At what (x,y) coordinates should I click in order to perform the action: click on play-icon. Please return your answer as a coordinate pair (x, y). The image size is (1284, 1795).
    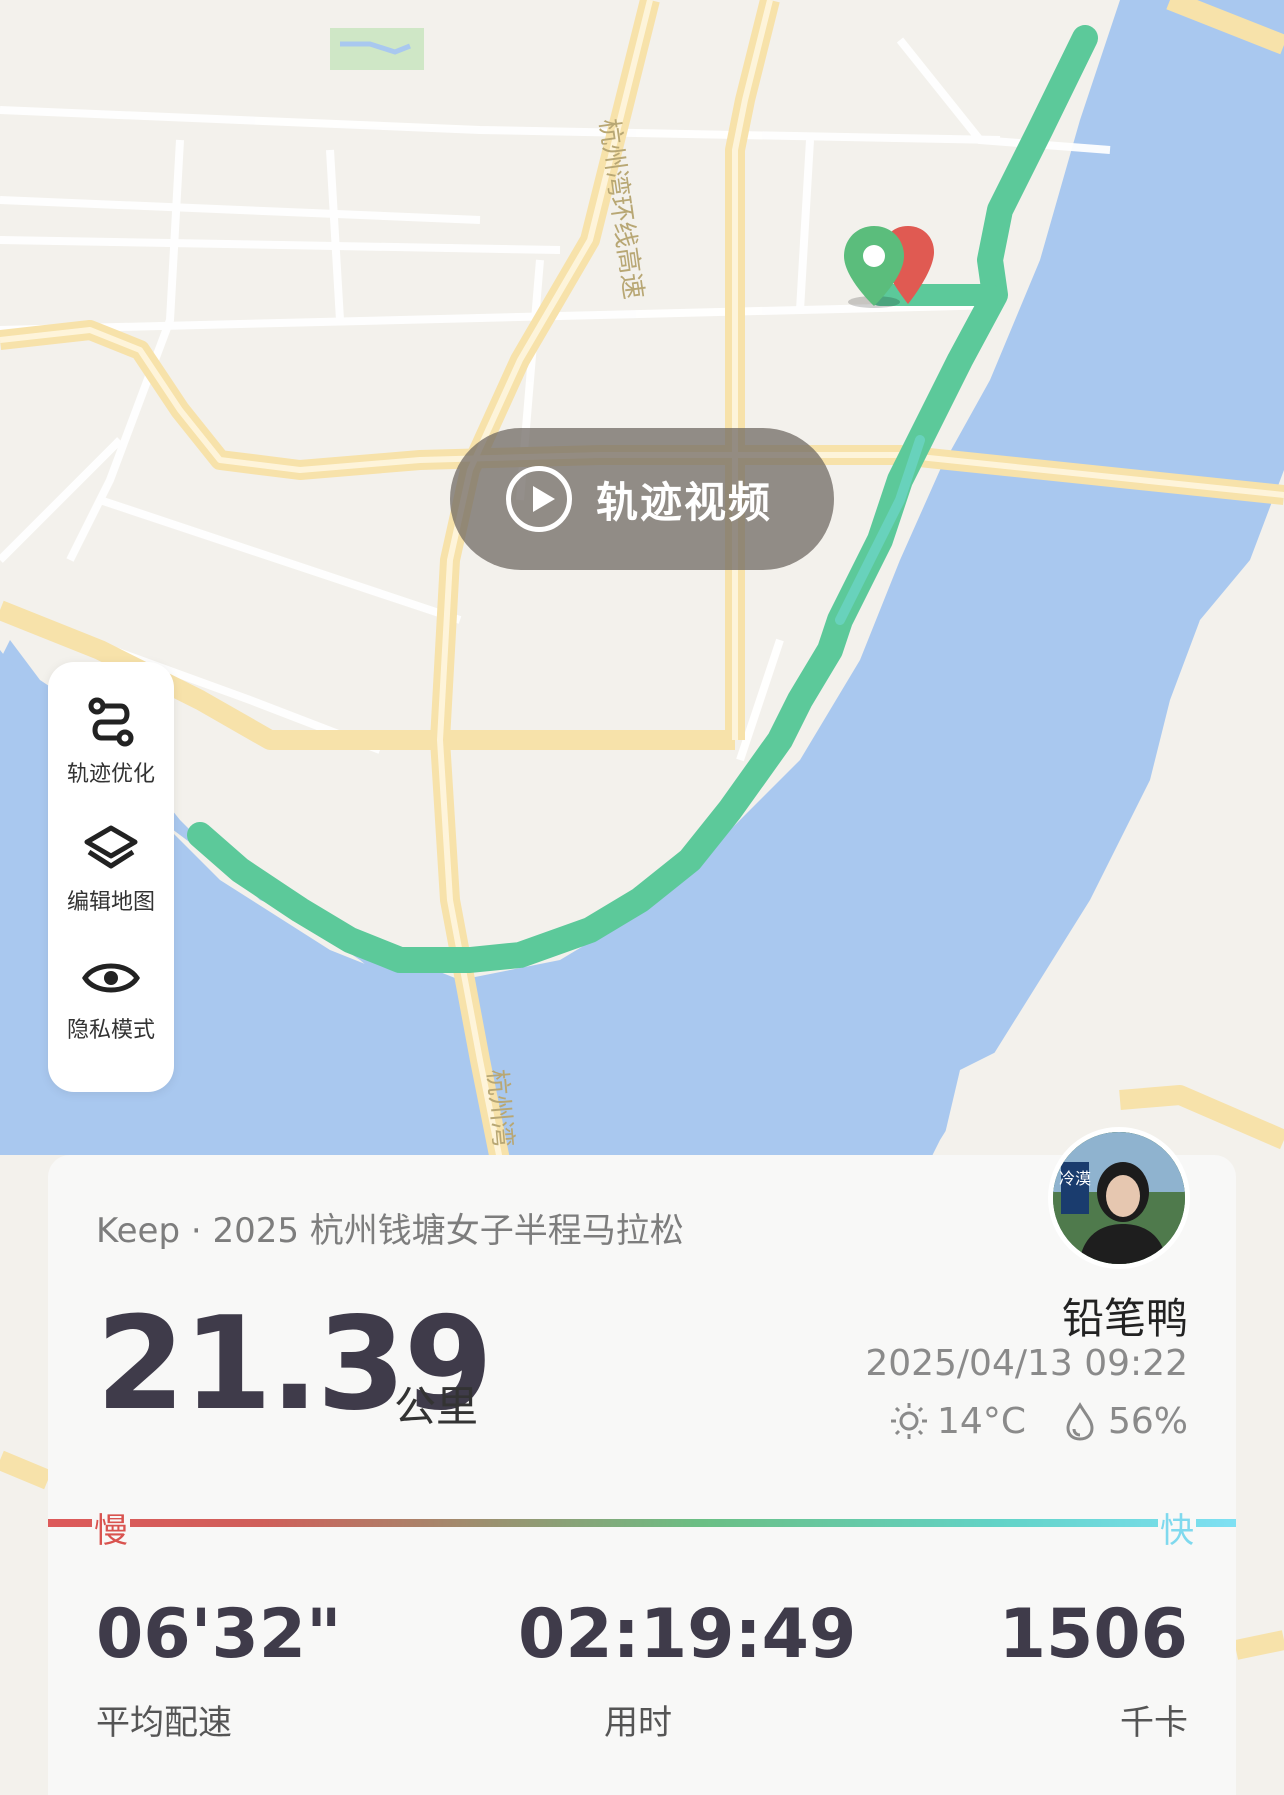
    Looking at the image, I should click on (539, 499).